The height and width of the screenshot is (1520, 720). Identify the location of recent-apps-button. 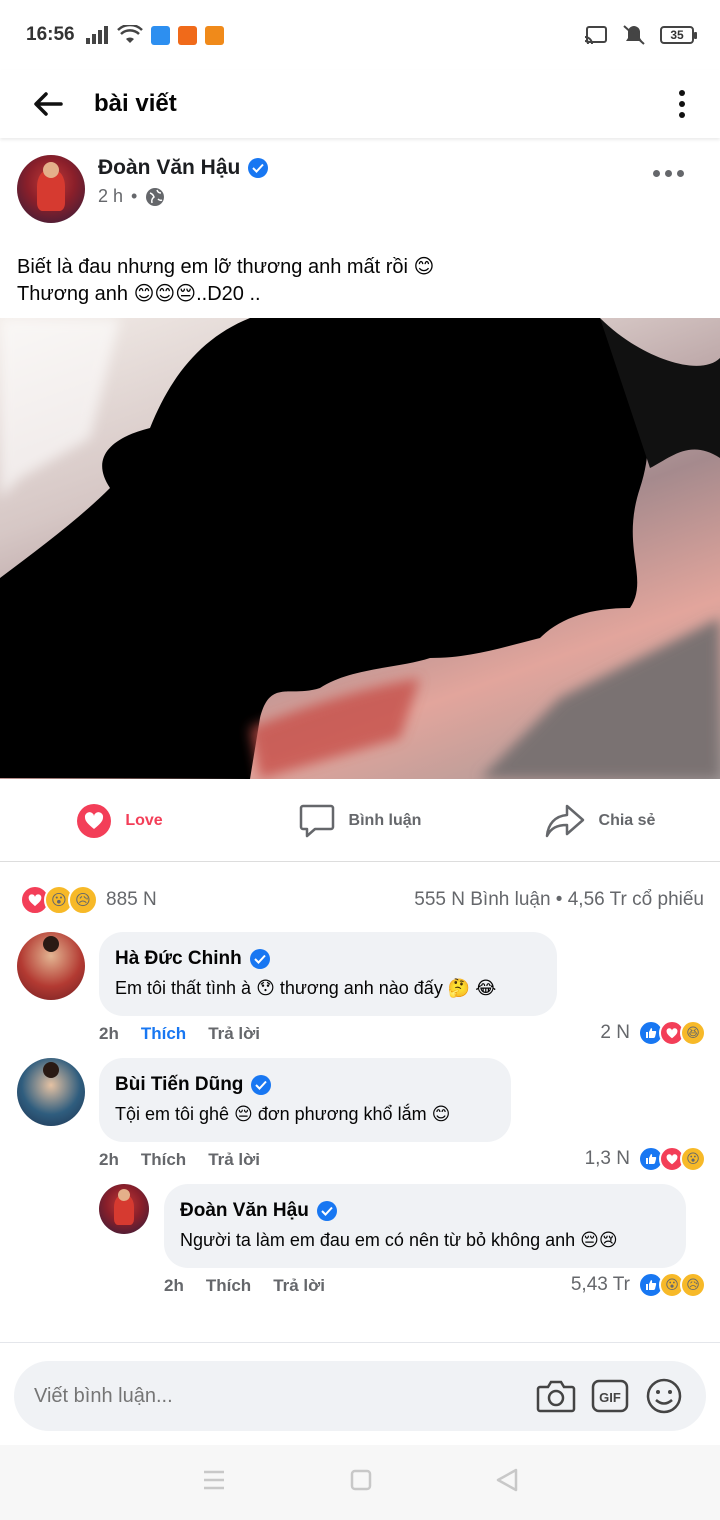
(214, 1482).